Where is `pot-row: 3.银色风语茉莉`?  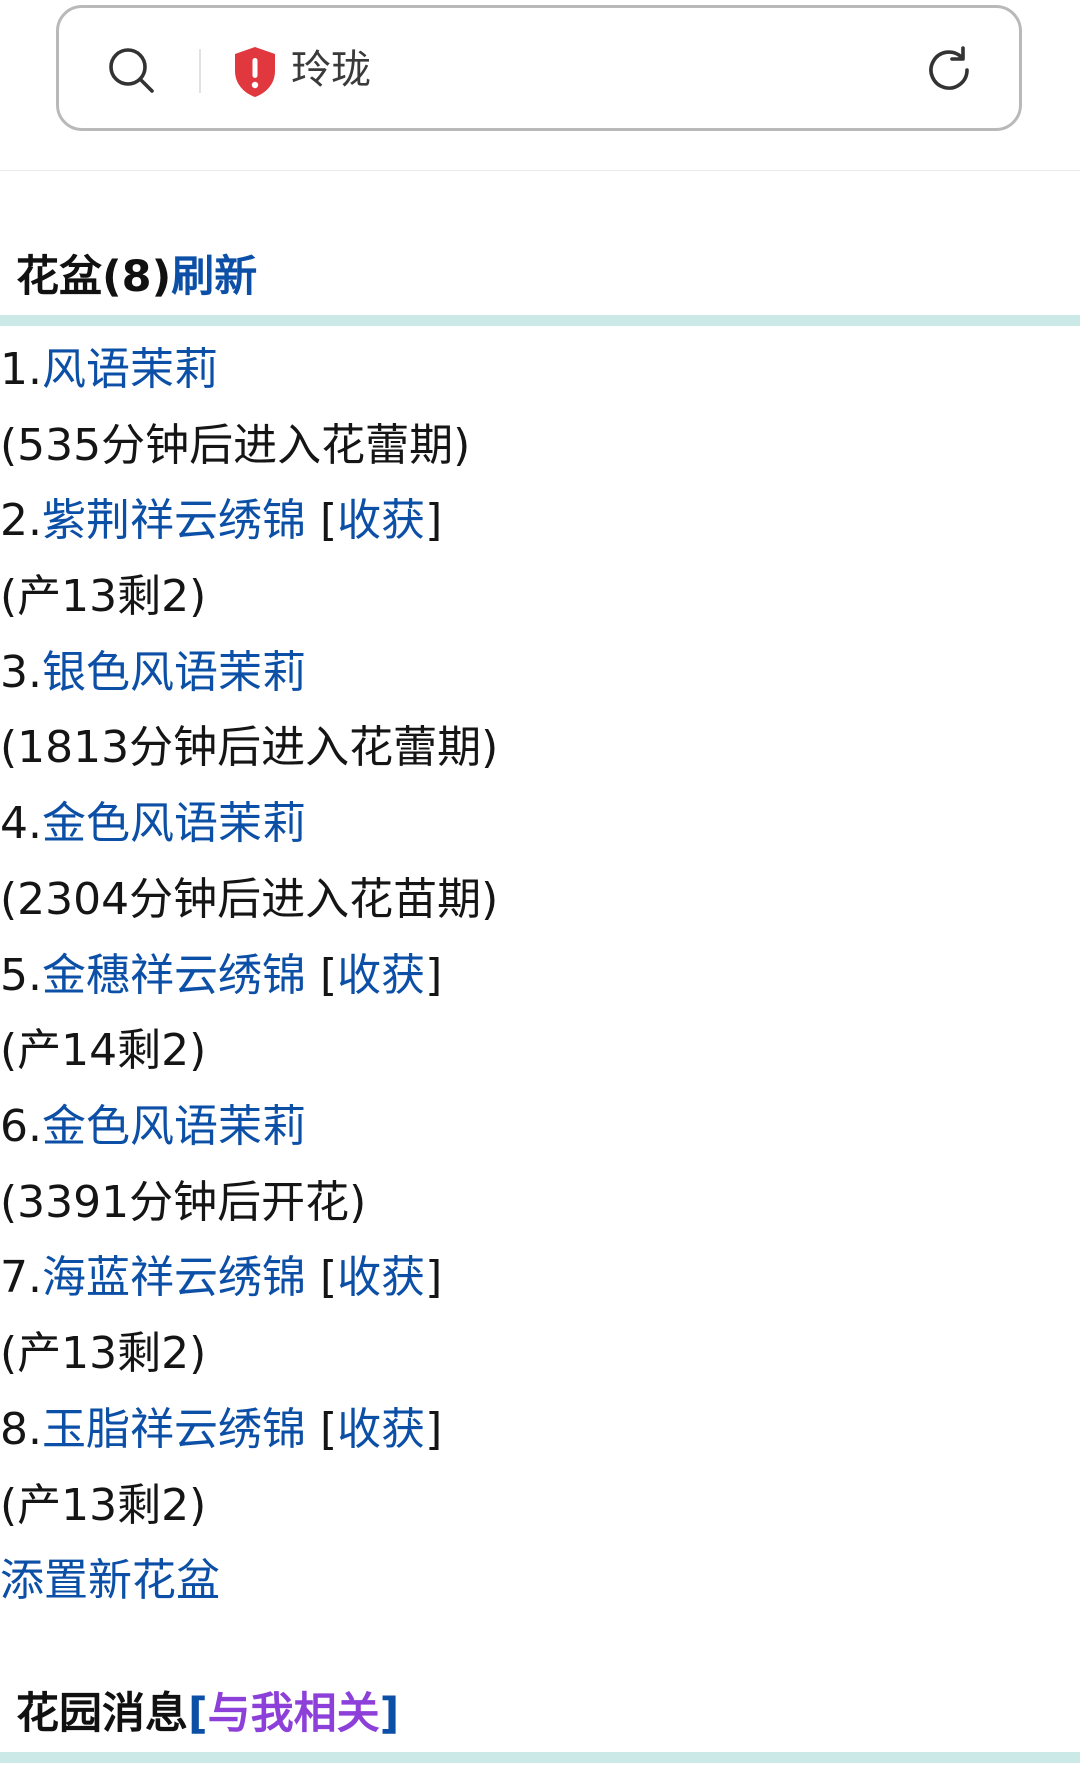 pot-row: 3.银色风语茉莉 is located at coordinates (153, 673).